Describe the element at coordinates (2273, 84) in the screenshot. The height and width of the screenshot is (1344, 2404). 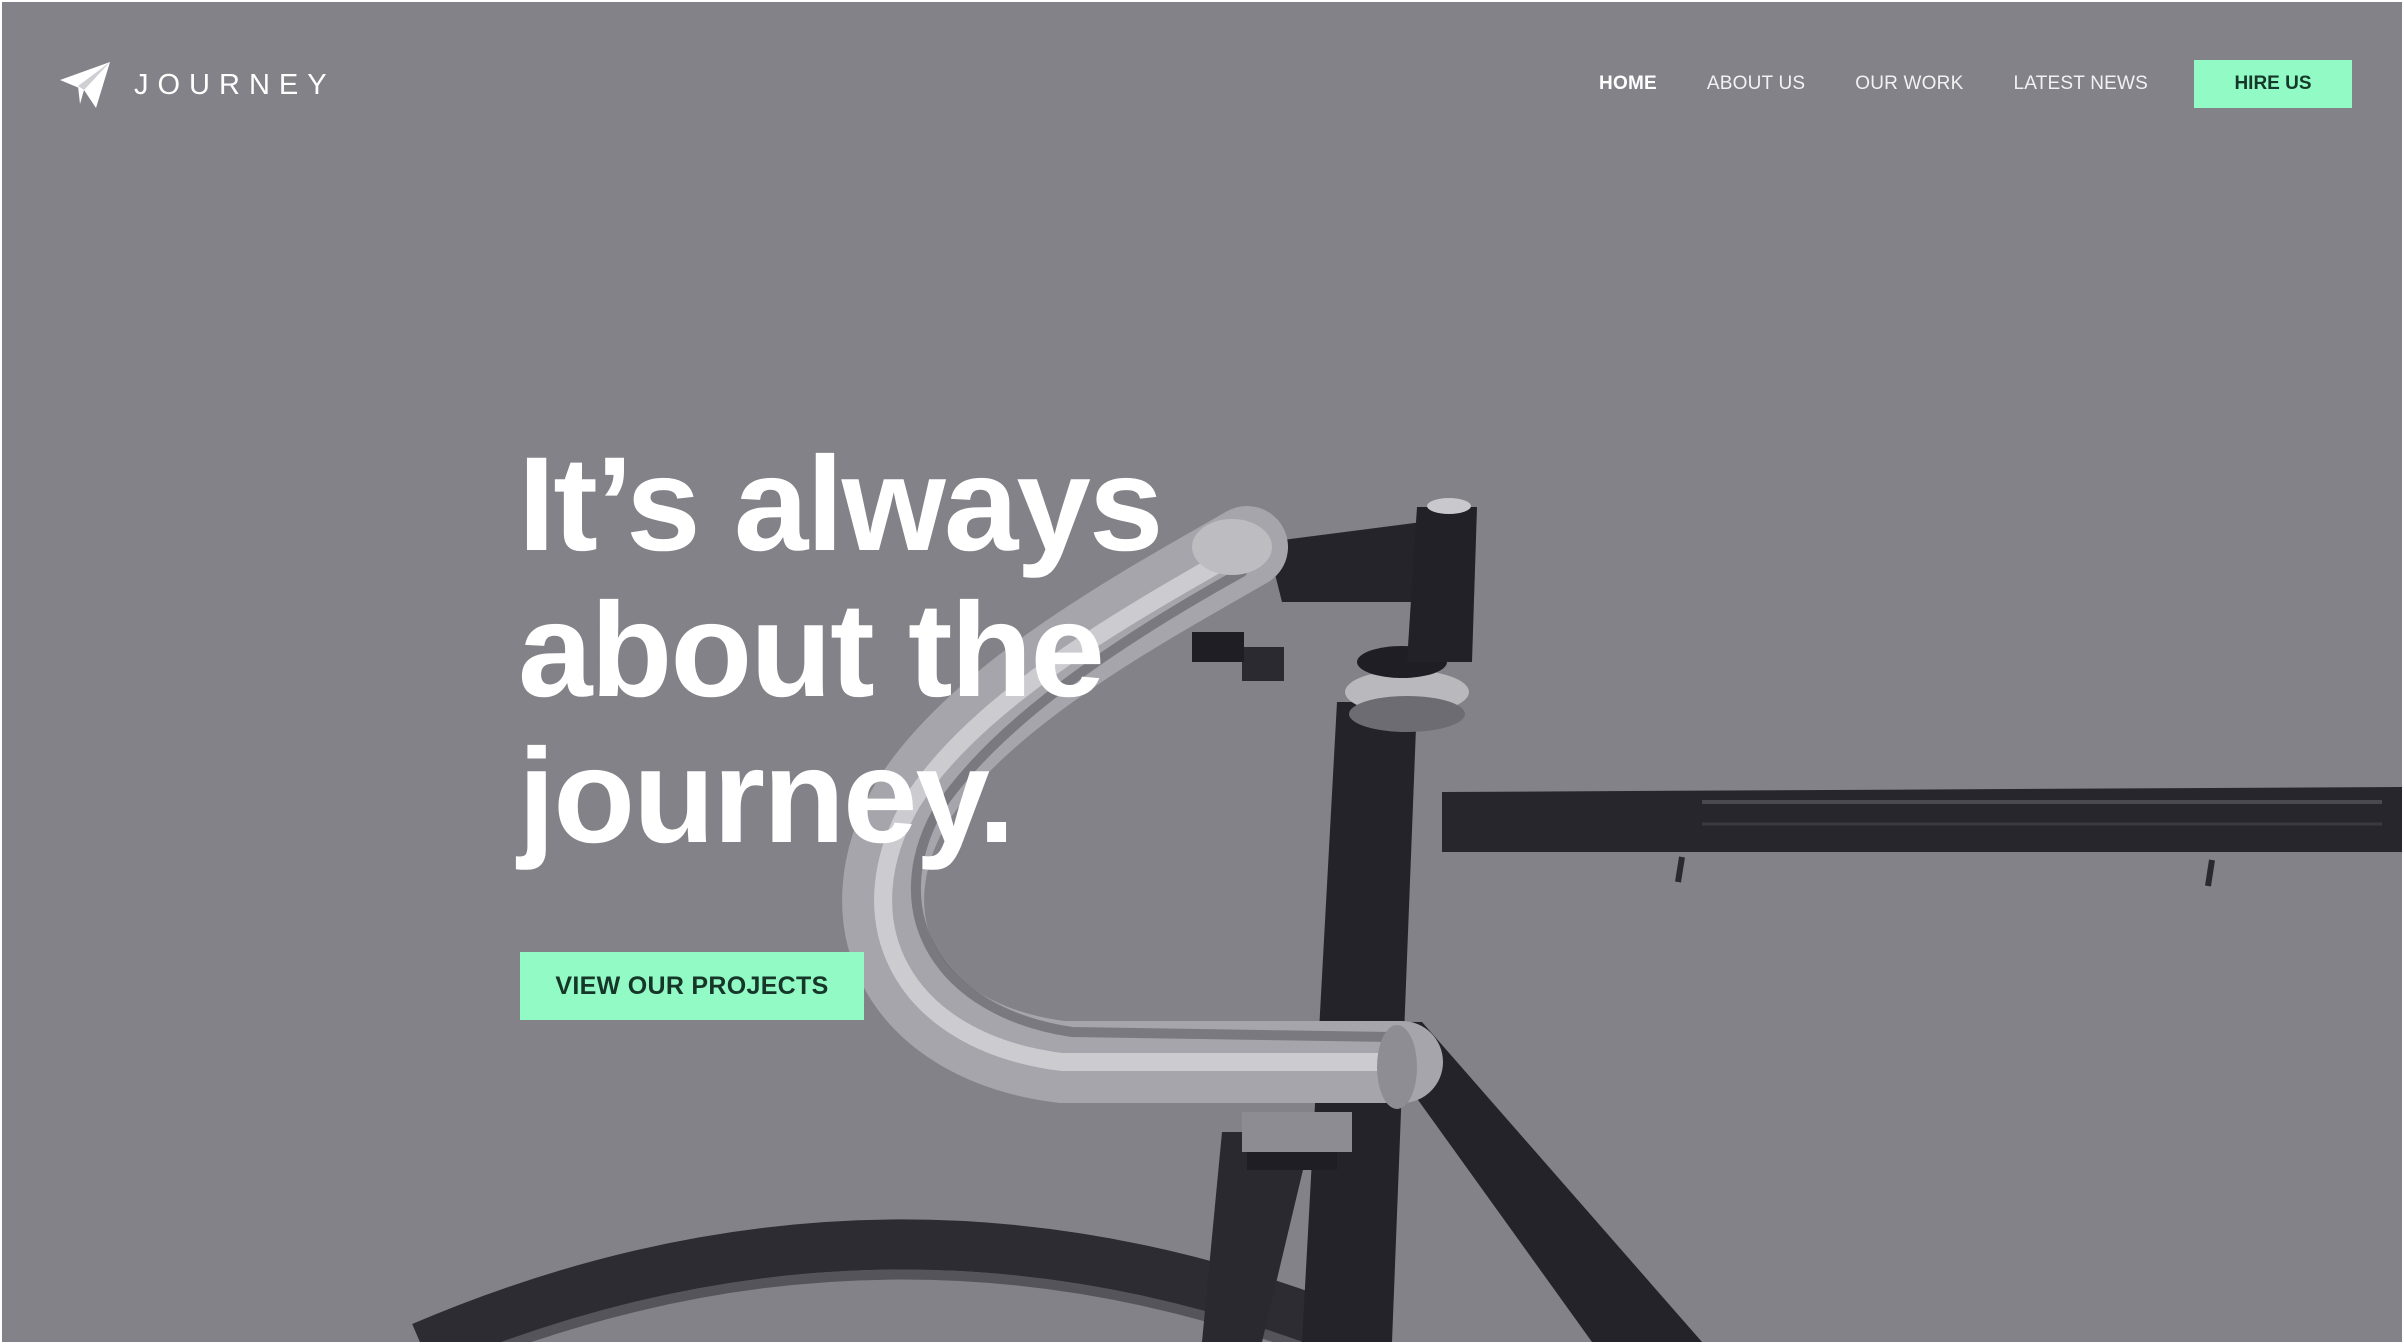
I see `hire-us-button: HIRE US` at that location.